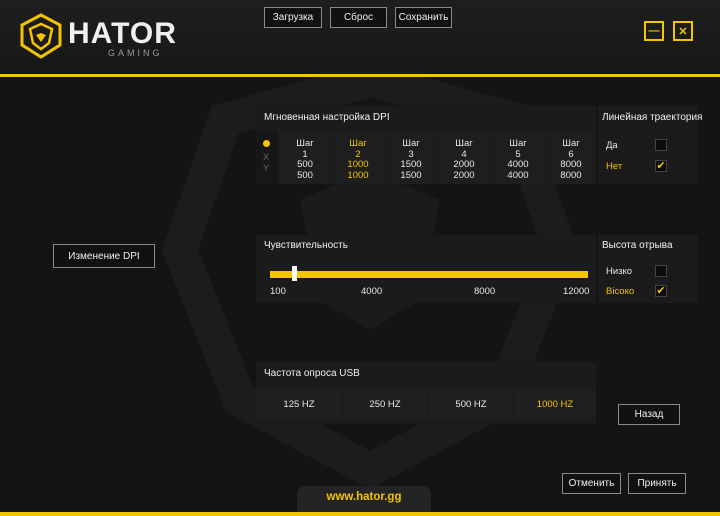 This screenshot has width=720, height=516. What do you see at coordinates (358, 175) in the screenshot?
I see `step-y-value: 1000` at bounding box center [358, 175].